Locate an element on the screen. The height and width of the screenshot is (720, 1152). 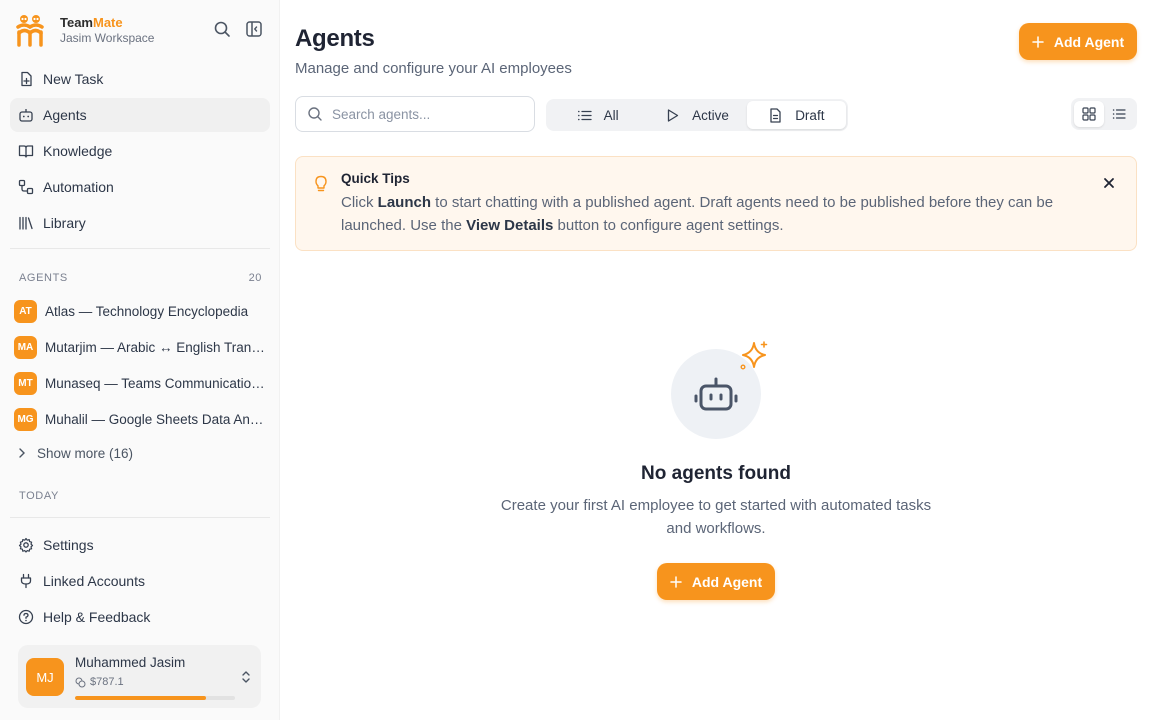
nav-label: Settings is located at coordinates (68, 545).